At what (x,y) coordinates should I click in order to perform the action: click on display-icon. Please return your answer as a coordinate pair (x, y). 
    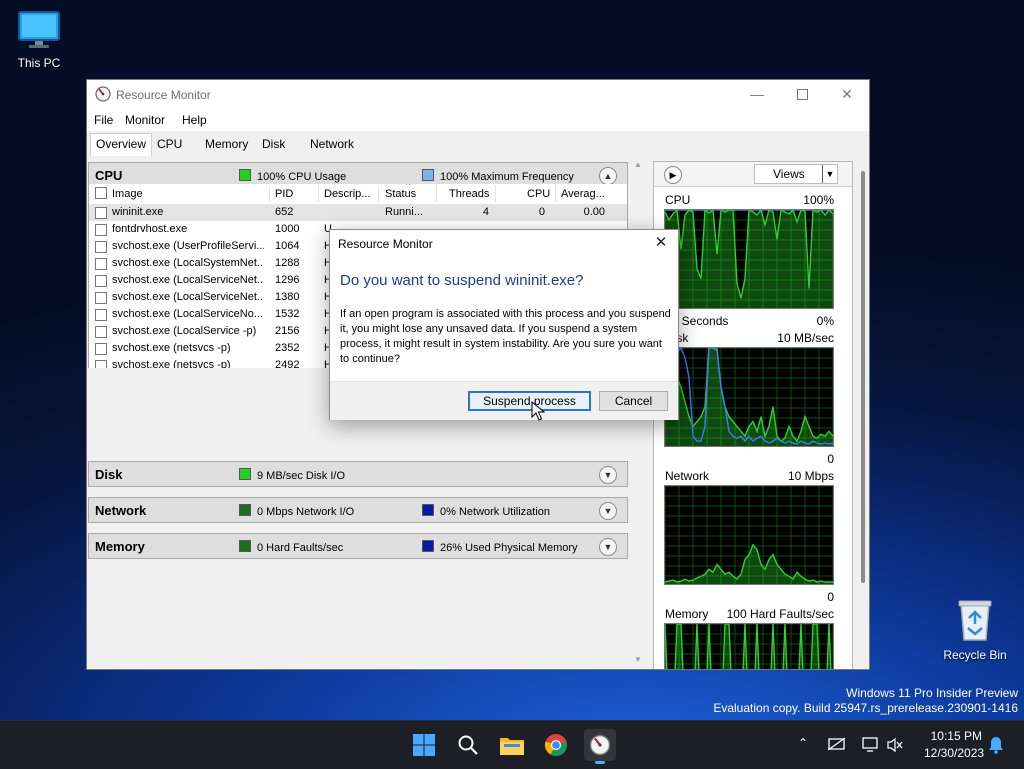
    Looking at the image, I should click on (871, 745).